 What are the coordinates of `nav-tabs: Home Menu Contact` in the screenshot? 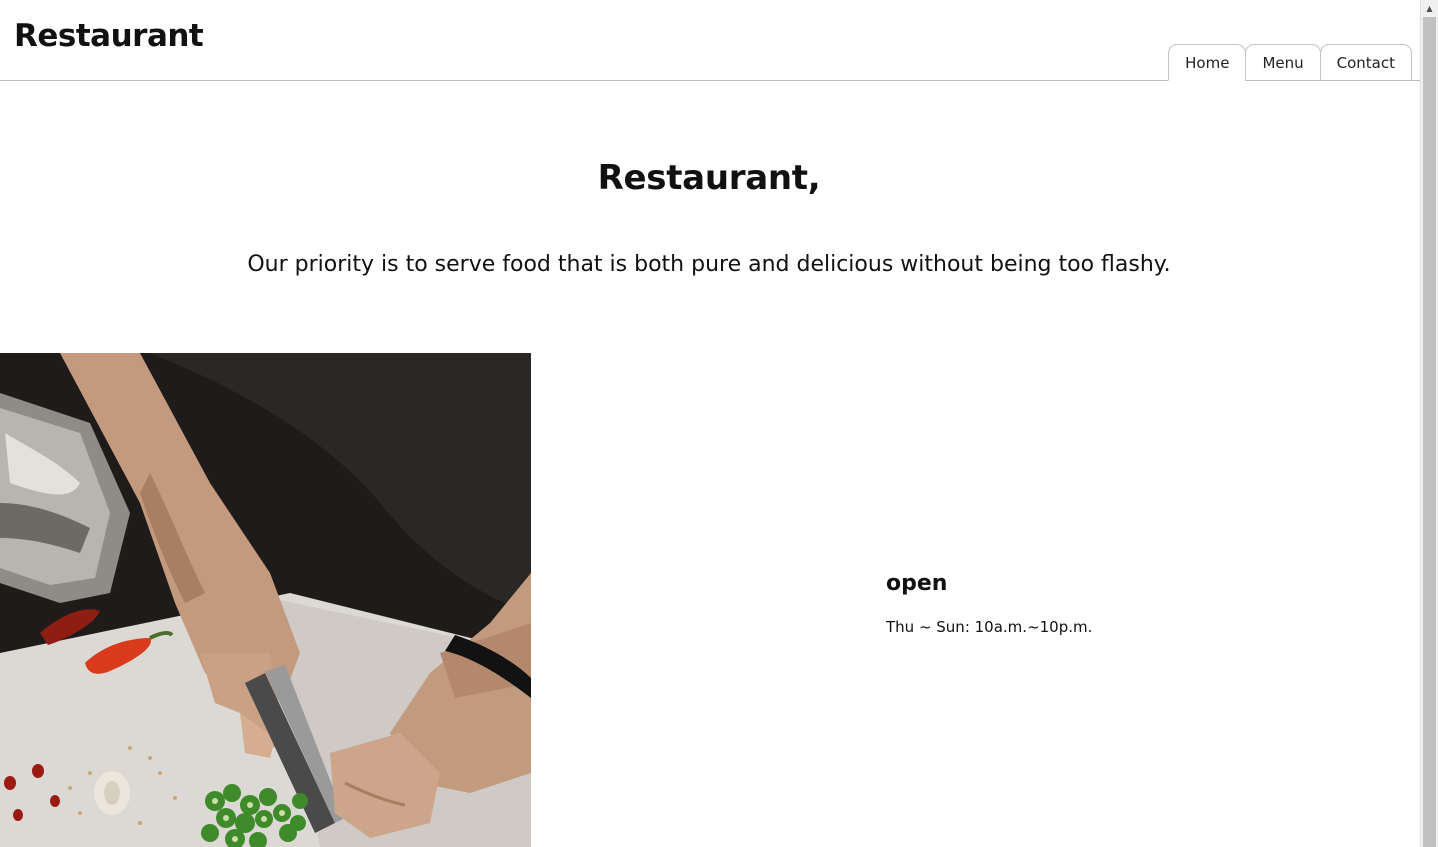 It's located at (1290, 62).